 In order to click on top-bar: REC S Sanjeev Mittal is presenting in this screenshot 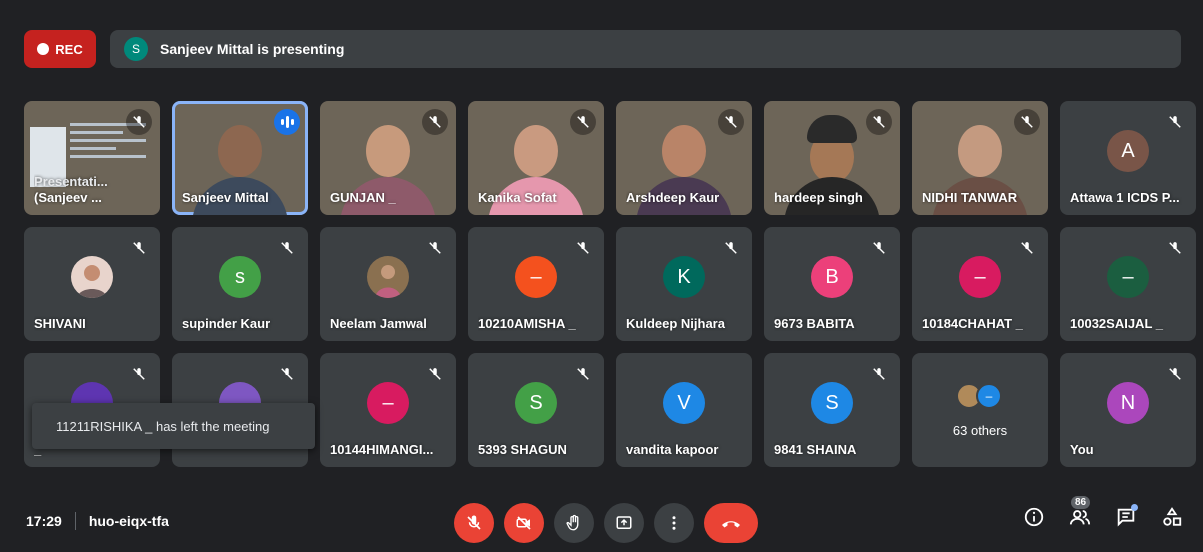, I will do `click(602, 49)`.